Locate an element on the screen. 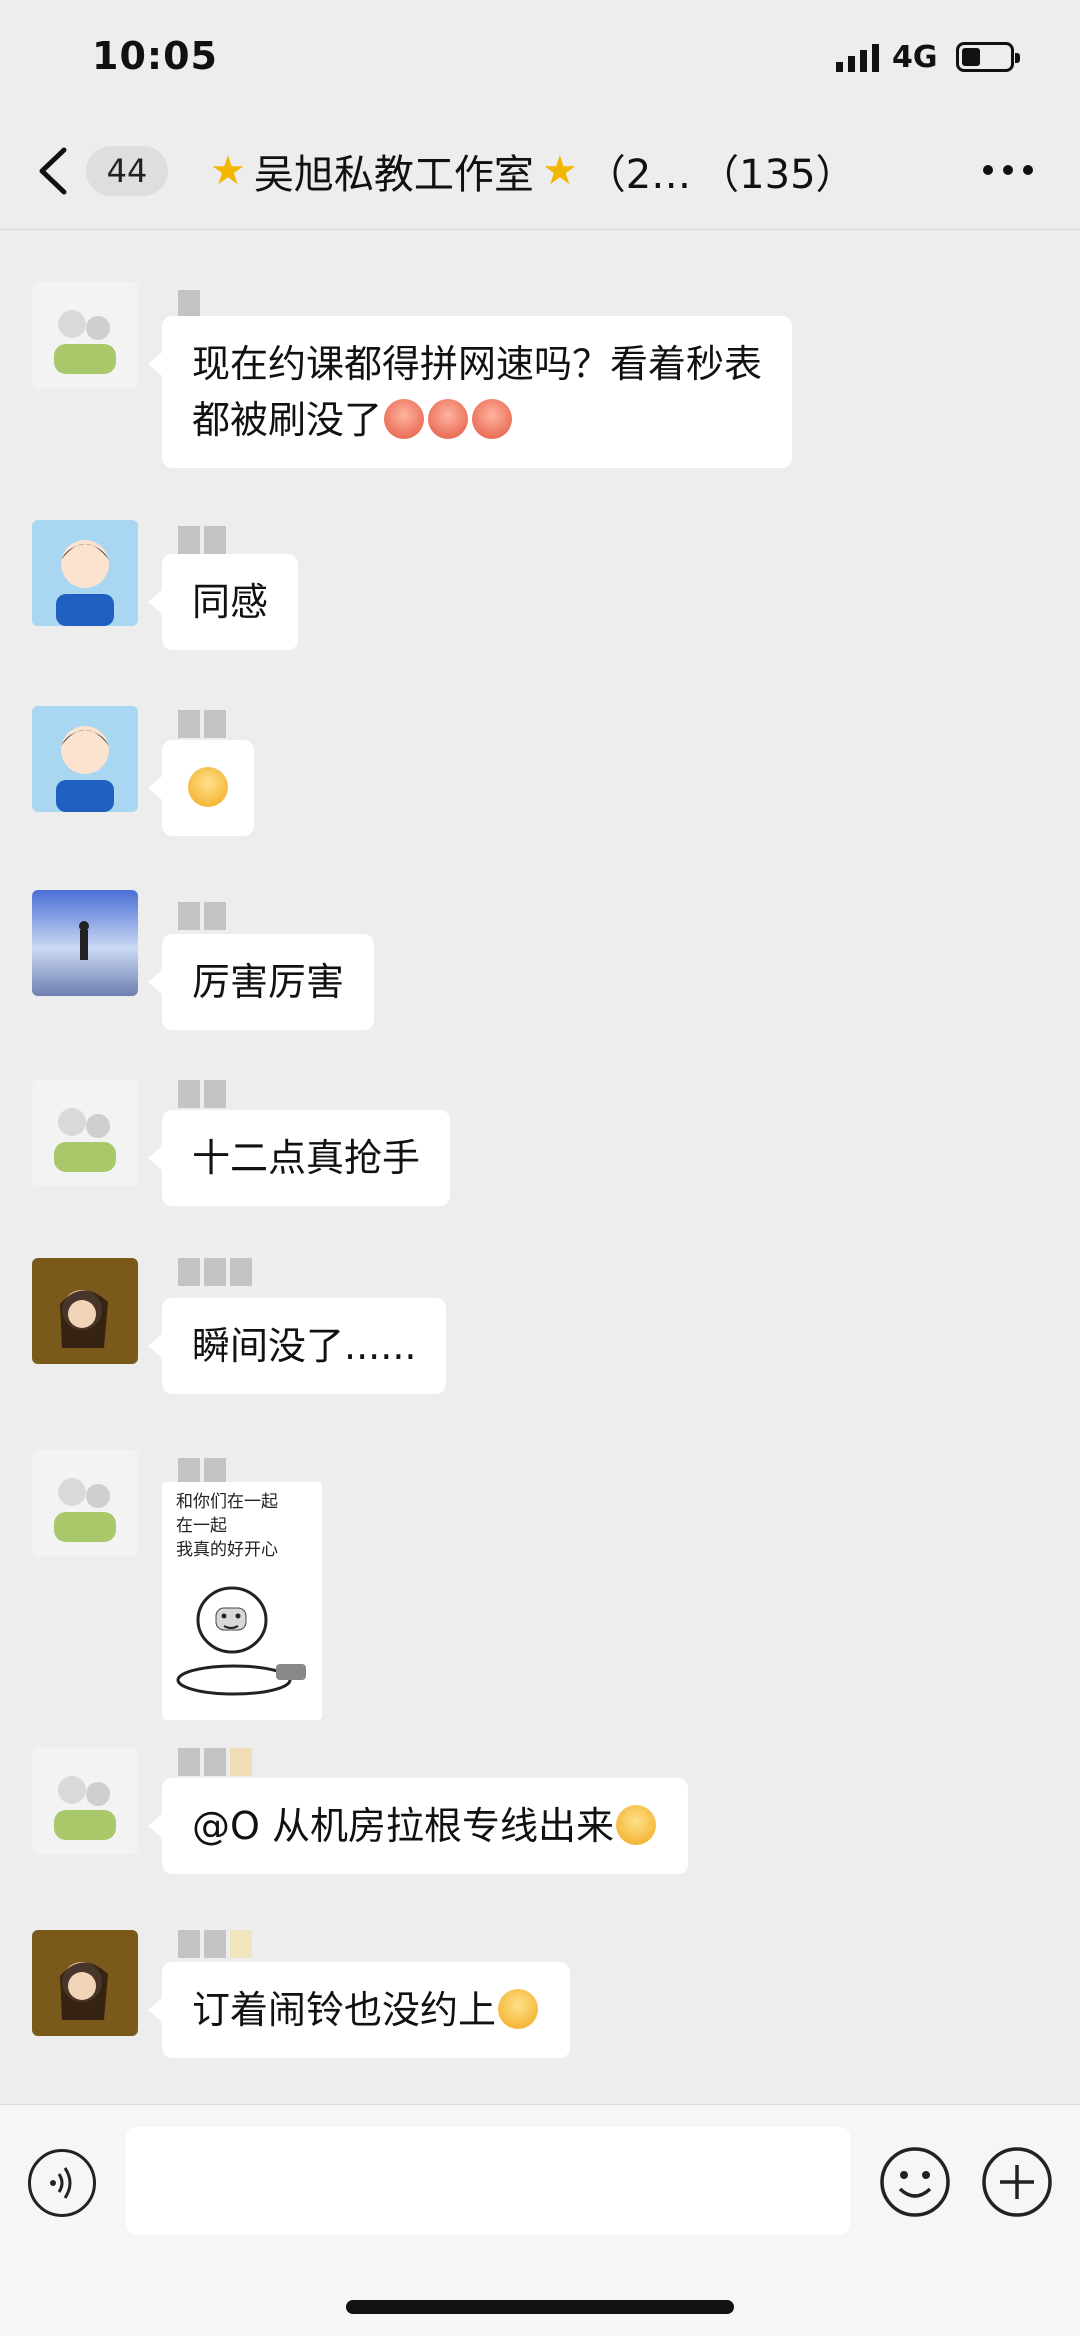 The height and width of the screenshot is (2336, 1080). more-dots-icon is located at coordinates (1008, 170).